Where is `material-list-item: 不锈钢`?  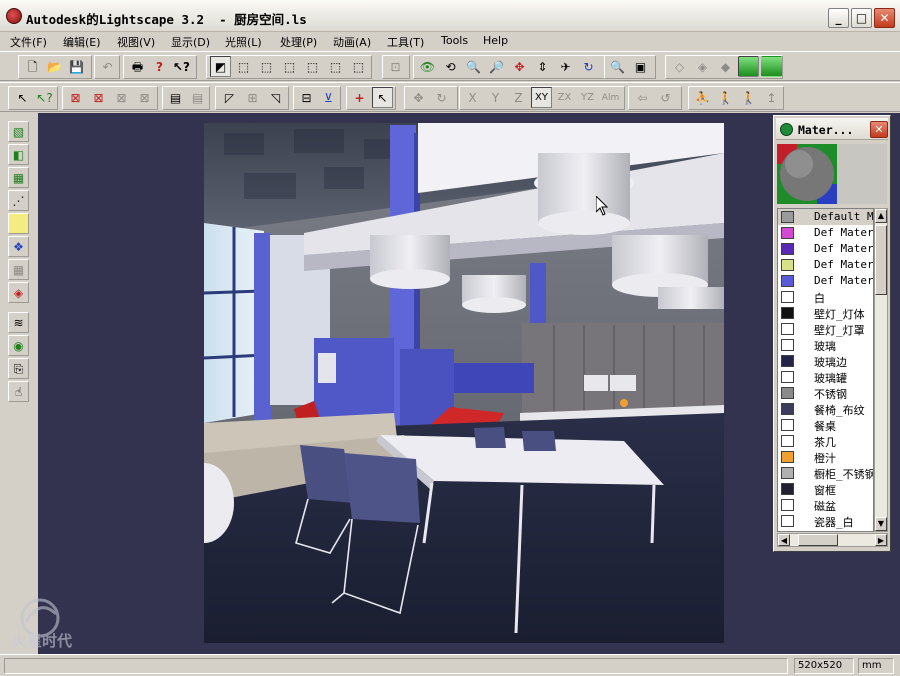
material-list-item: 不锈钢 is located at coordinates (825, 393).